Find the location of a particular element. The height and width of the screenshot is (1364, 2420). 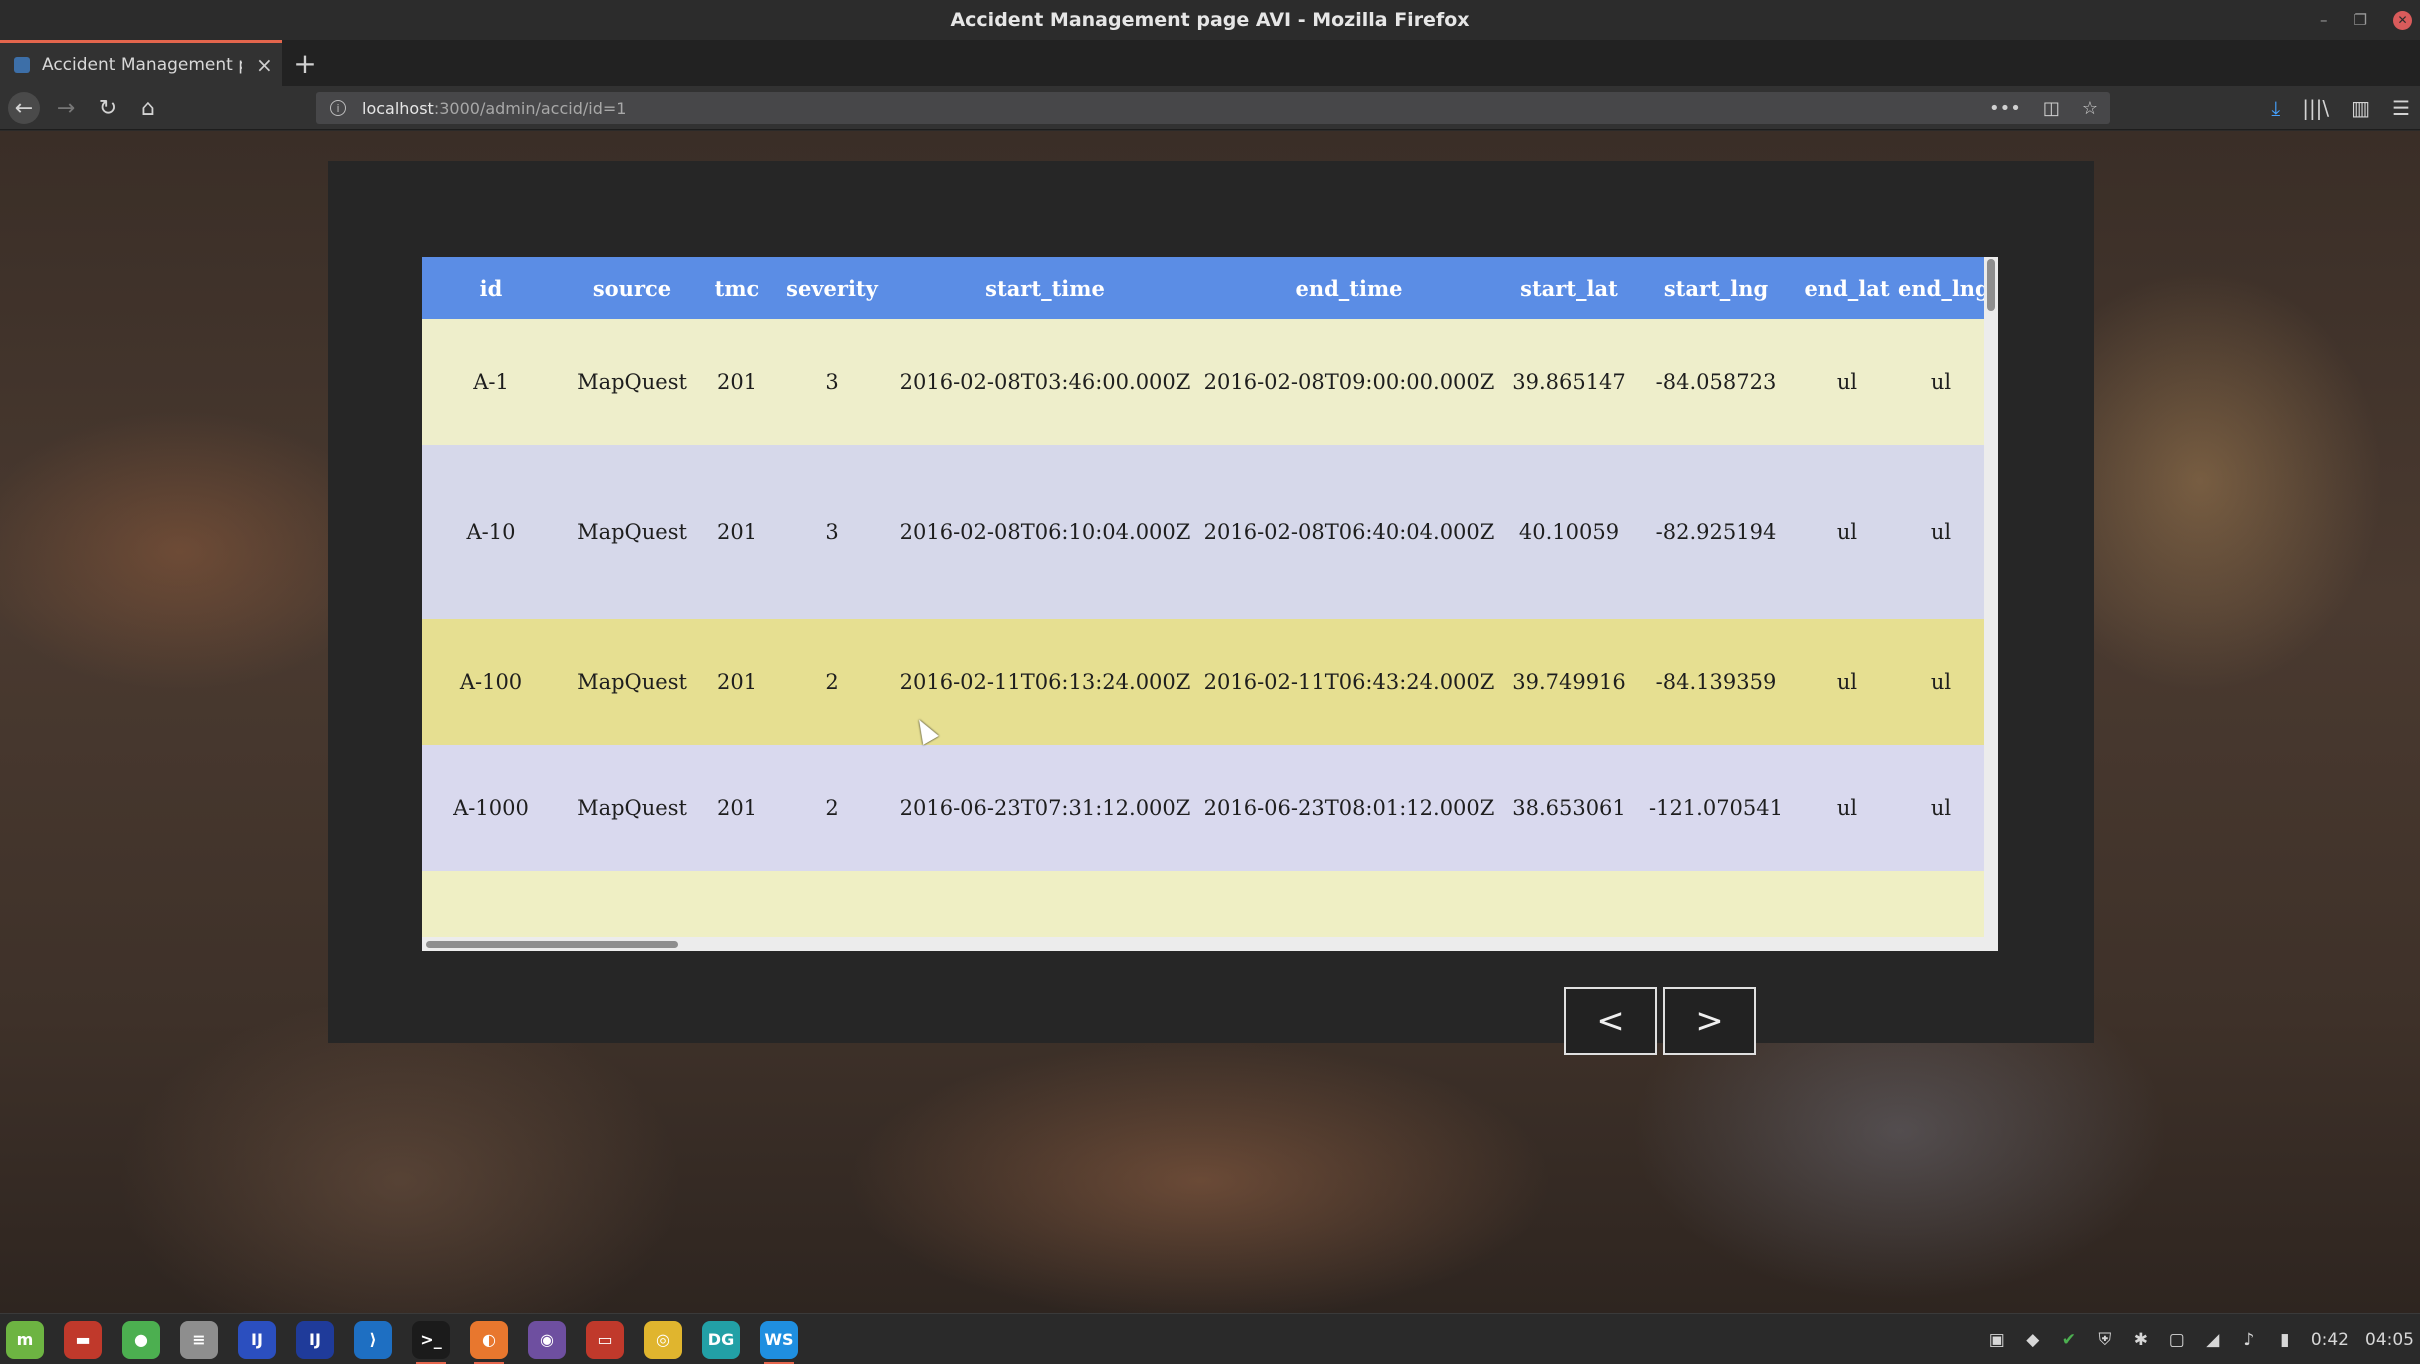

column-header: id is located at coordinates (491, 288).